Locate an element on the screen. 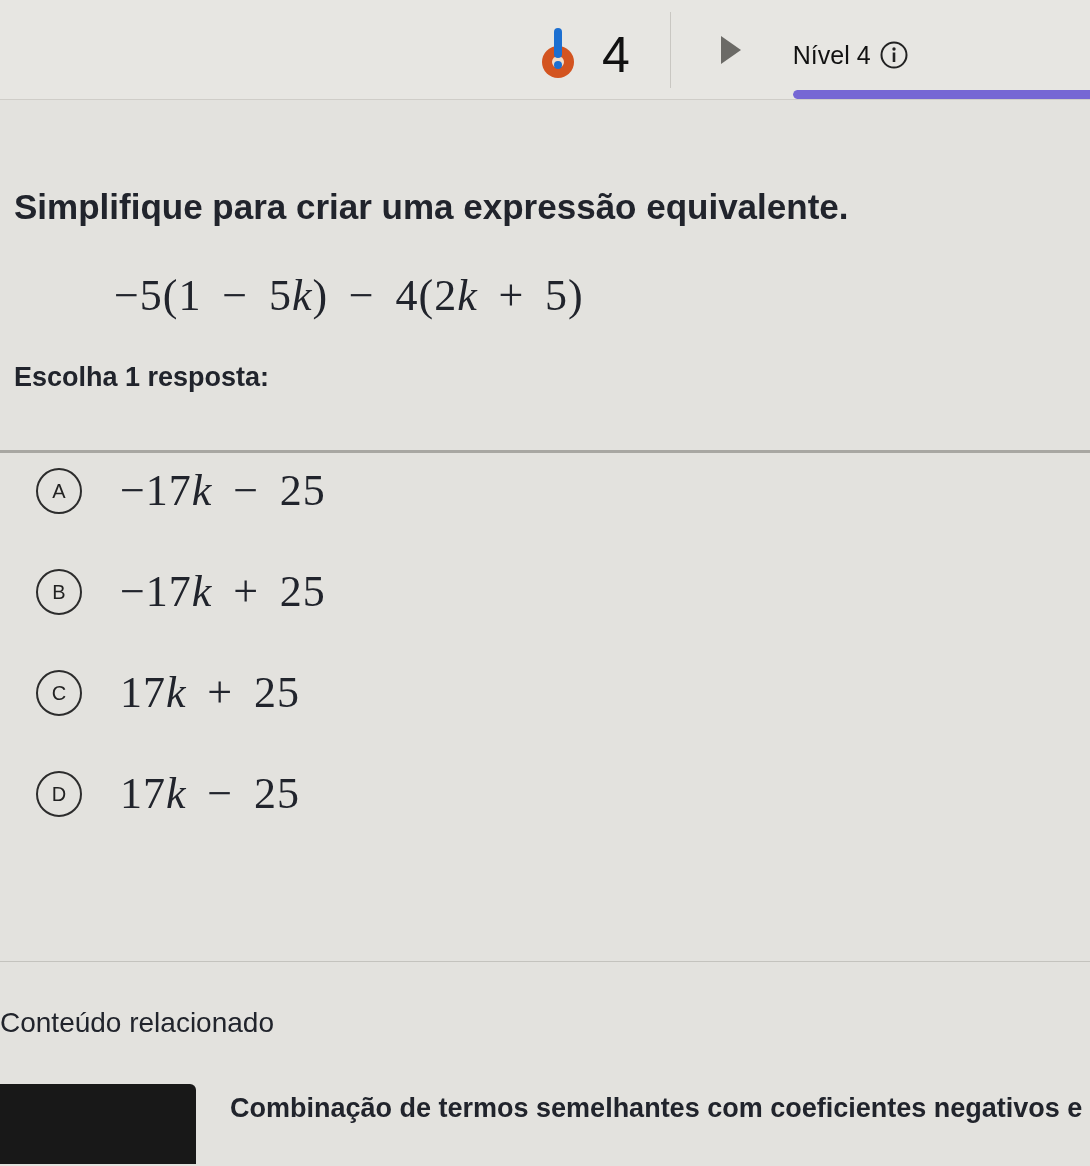 This screenshot has width=1090, height=1166. answer-choice: C 17k + 25 is located at coordinates (165, 693).